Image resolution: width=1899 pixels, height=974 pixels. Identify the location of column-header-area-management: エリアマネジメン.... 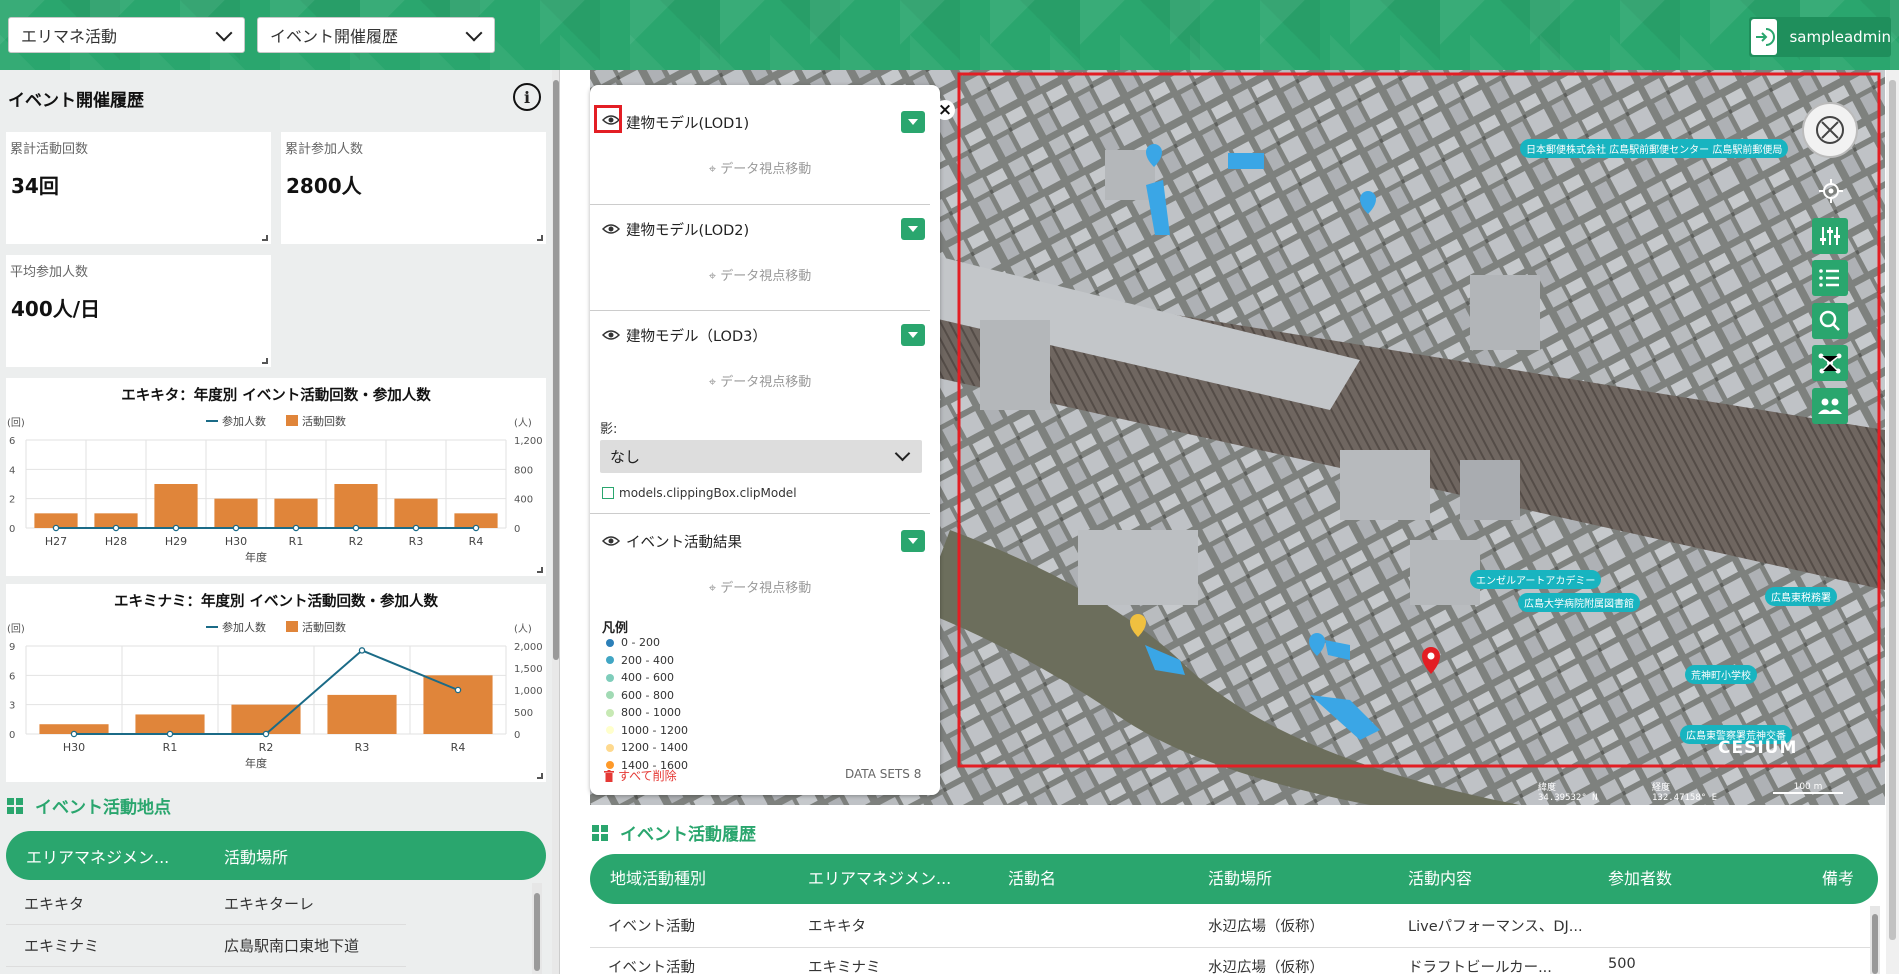
(97, 856).